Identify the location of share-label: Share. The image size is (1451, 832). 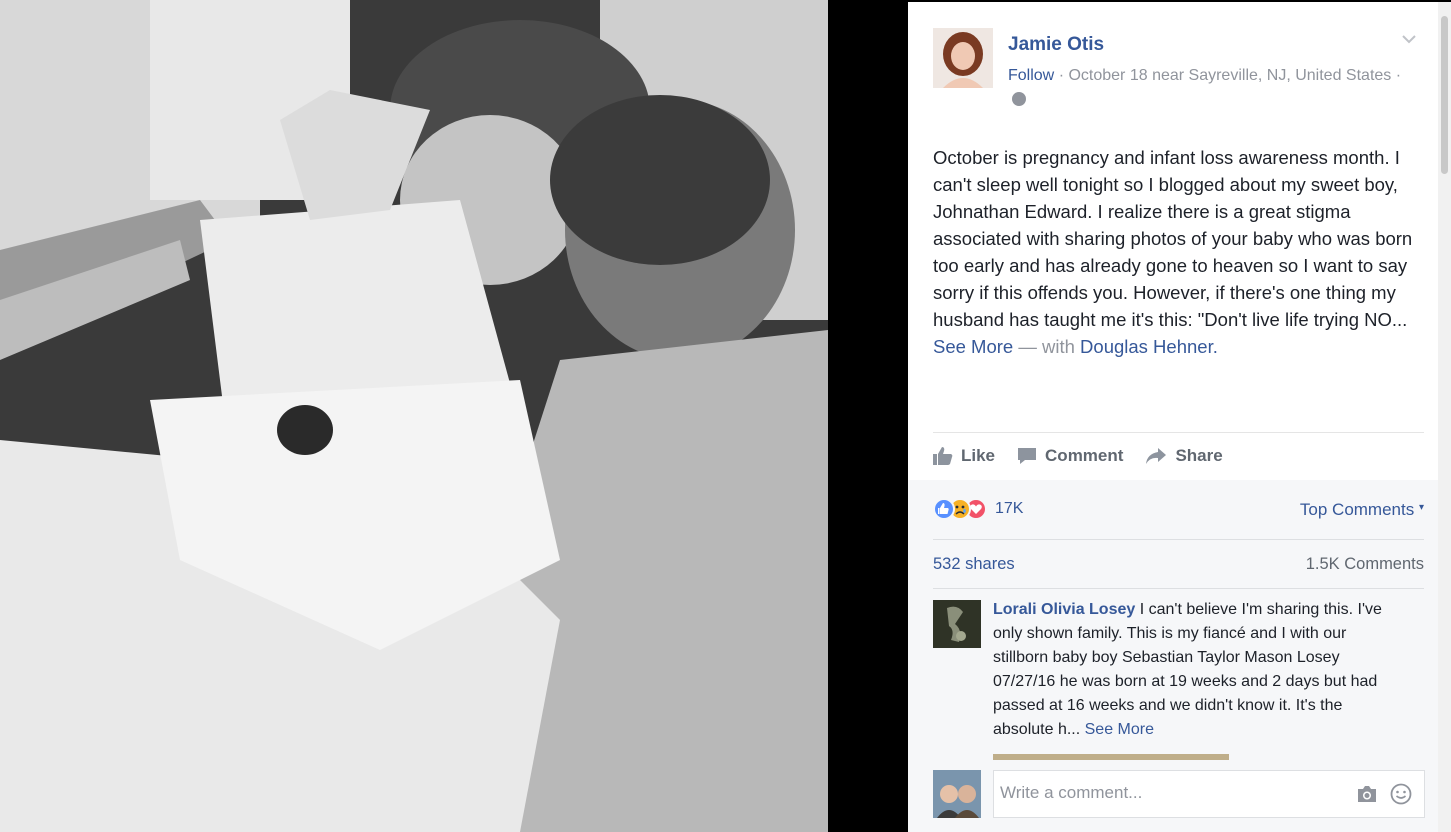
(1199, 455).